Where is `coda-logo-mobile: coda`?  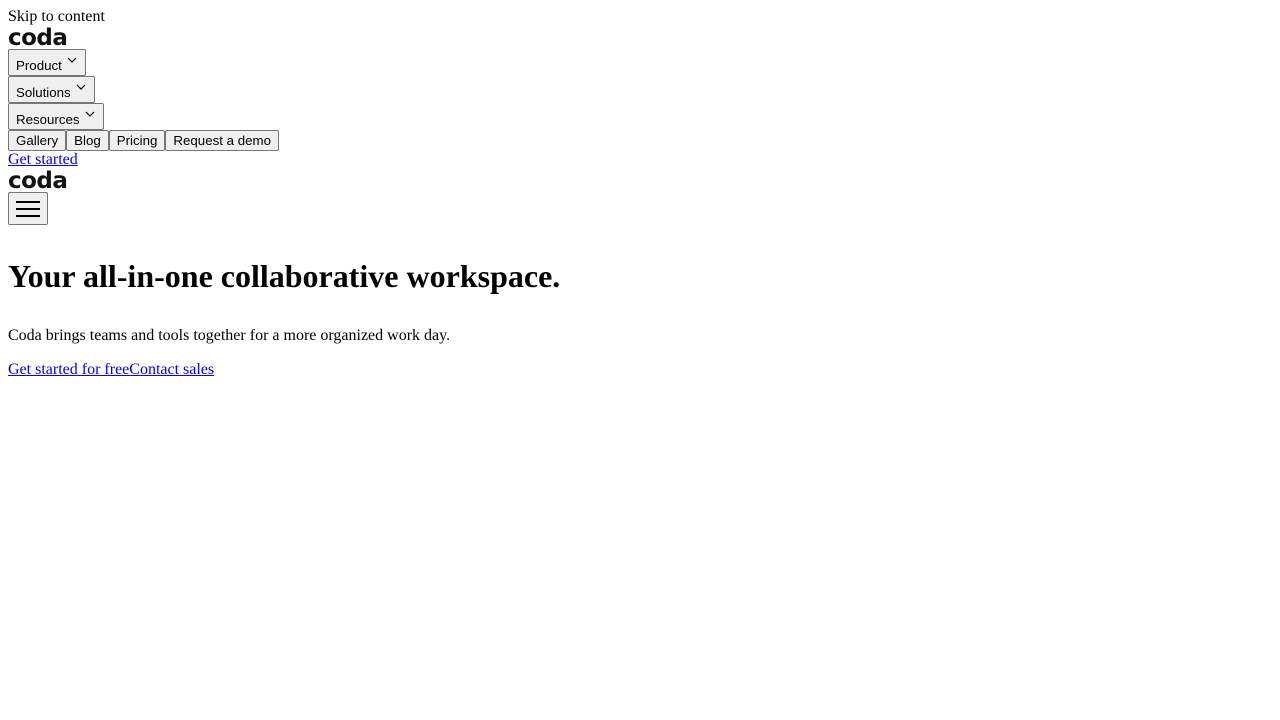 coda-logo-mobile: coda is located at coordinates (38, 181).